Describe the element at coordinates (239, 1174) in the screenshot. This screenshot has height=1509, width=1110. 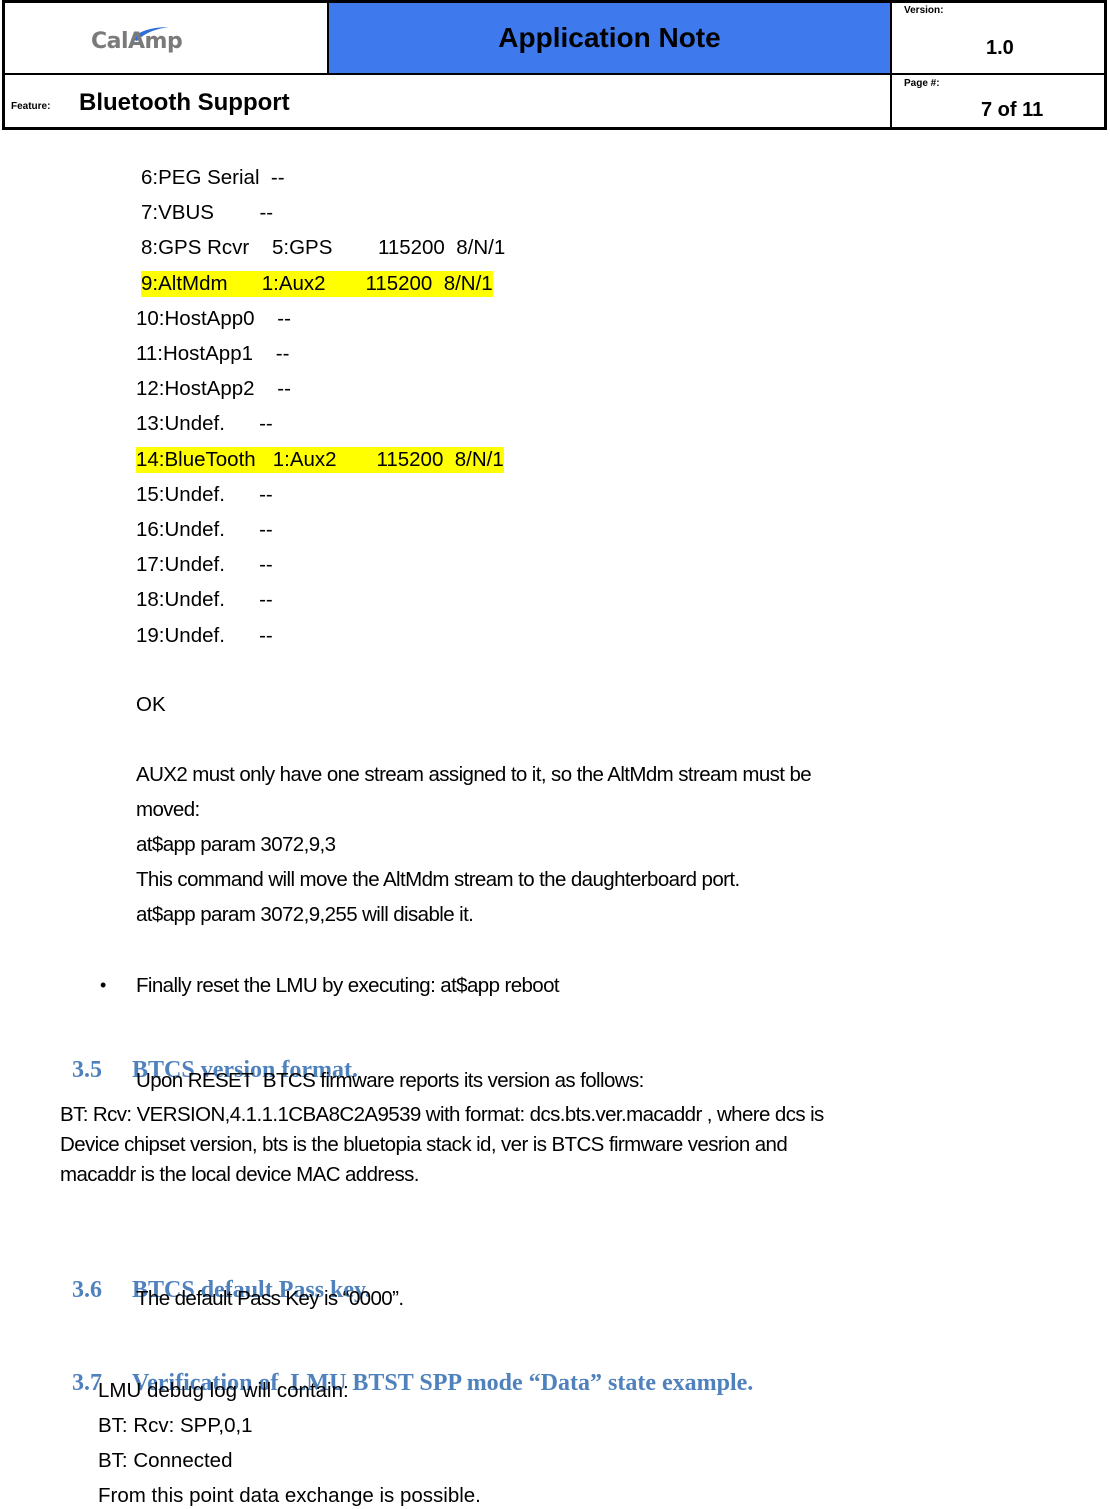
I see `section-line: macaddr is the local device MAC address.` at that location.